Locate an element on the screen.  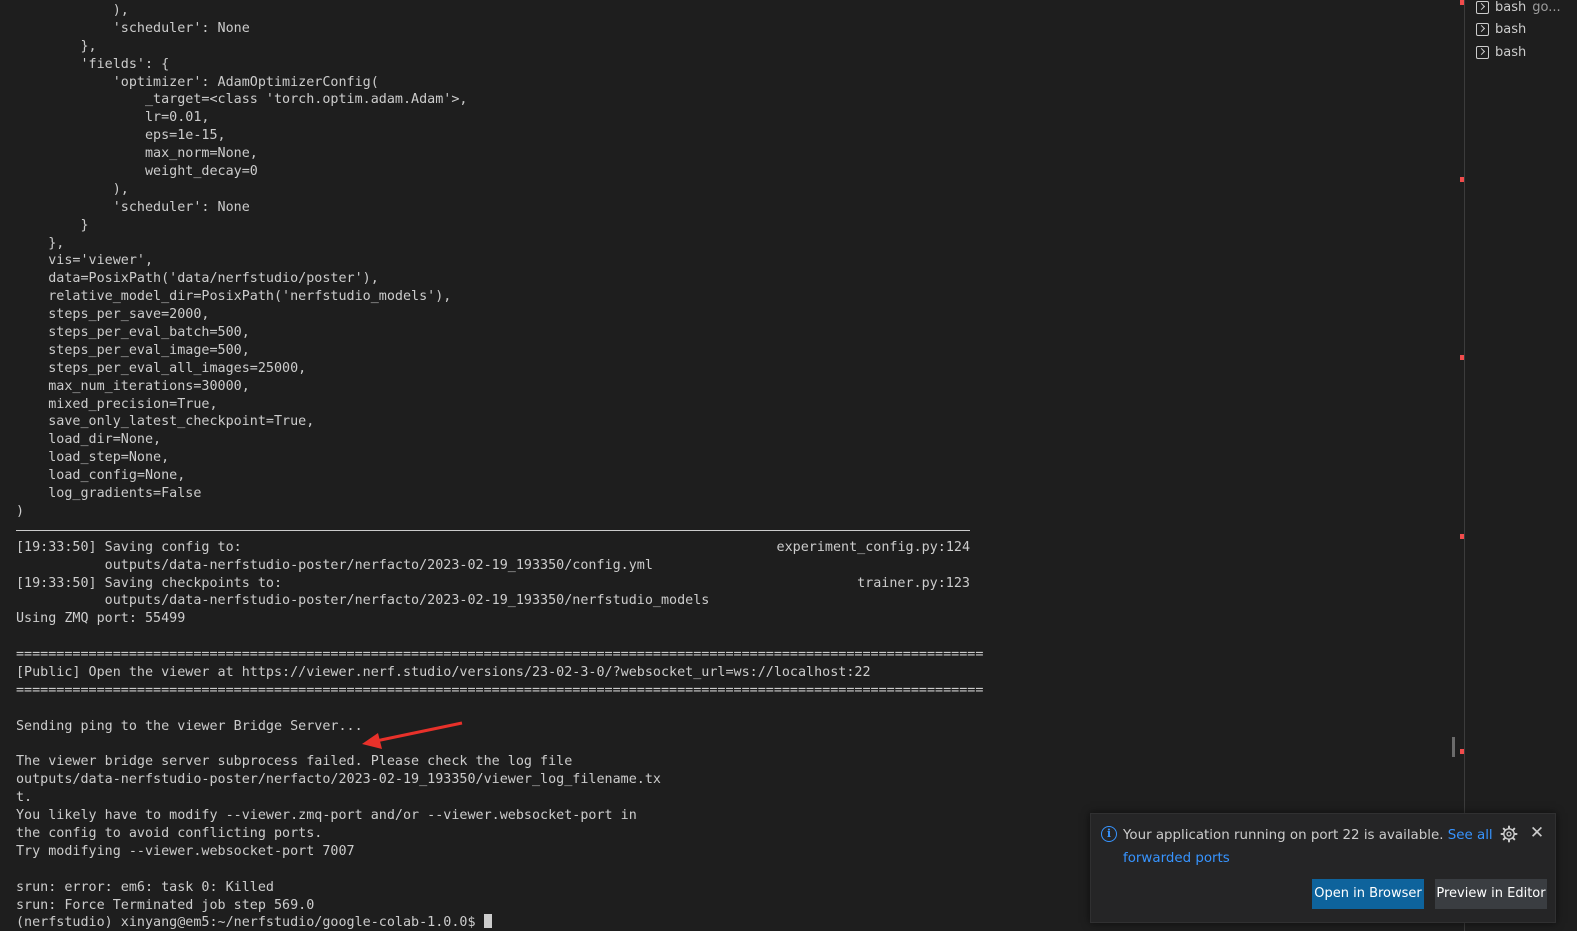
terminal-line: log_gradients=False is located at coordinates (109, 494).